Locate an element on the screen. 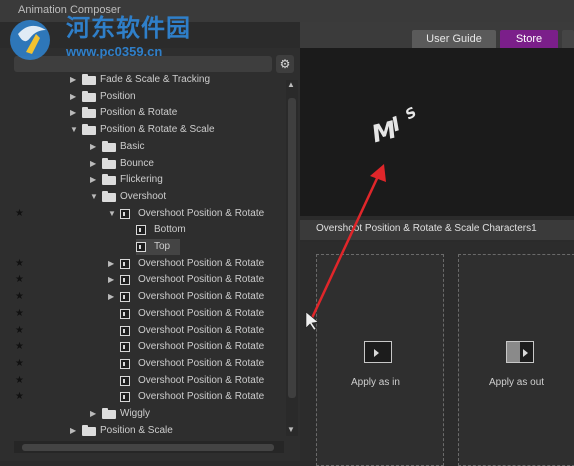 The width and height of the screenshot is (574, 466). apply-as-out-card: Apply as out is located at coordinates (516, 360).